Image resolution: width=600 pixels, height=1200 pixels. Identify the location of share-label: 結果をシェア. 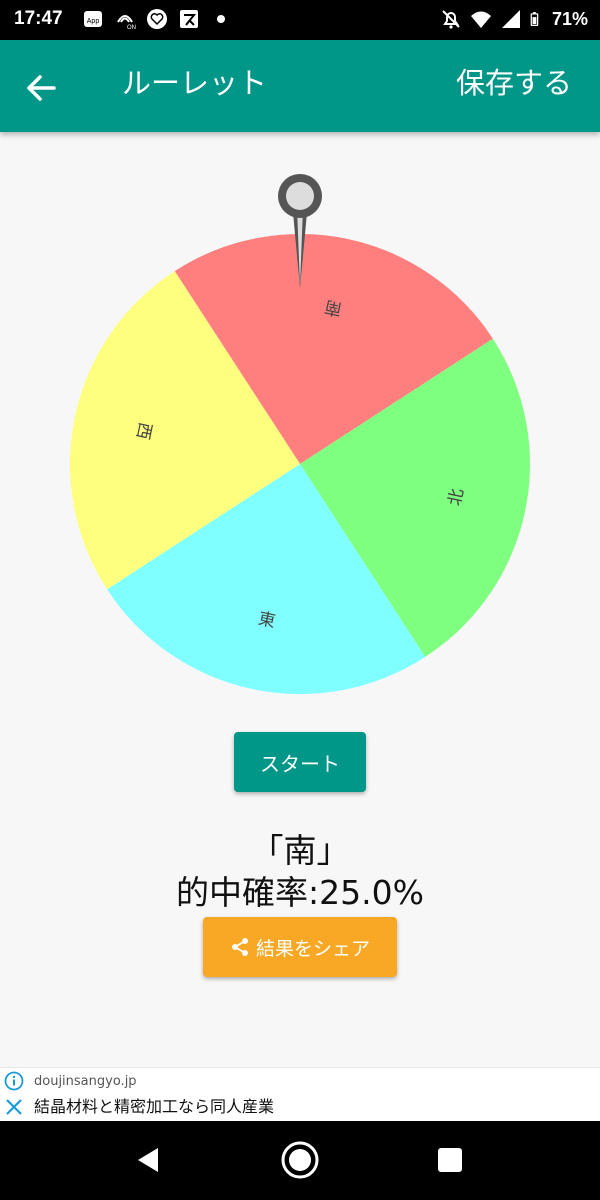
(312, 948).